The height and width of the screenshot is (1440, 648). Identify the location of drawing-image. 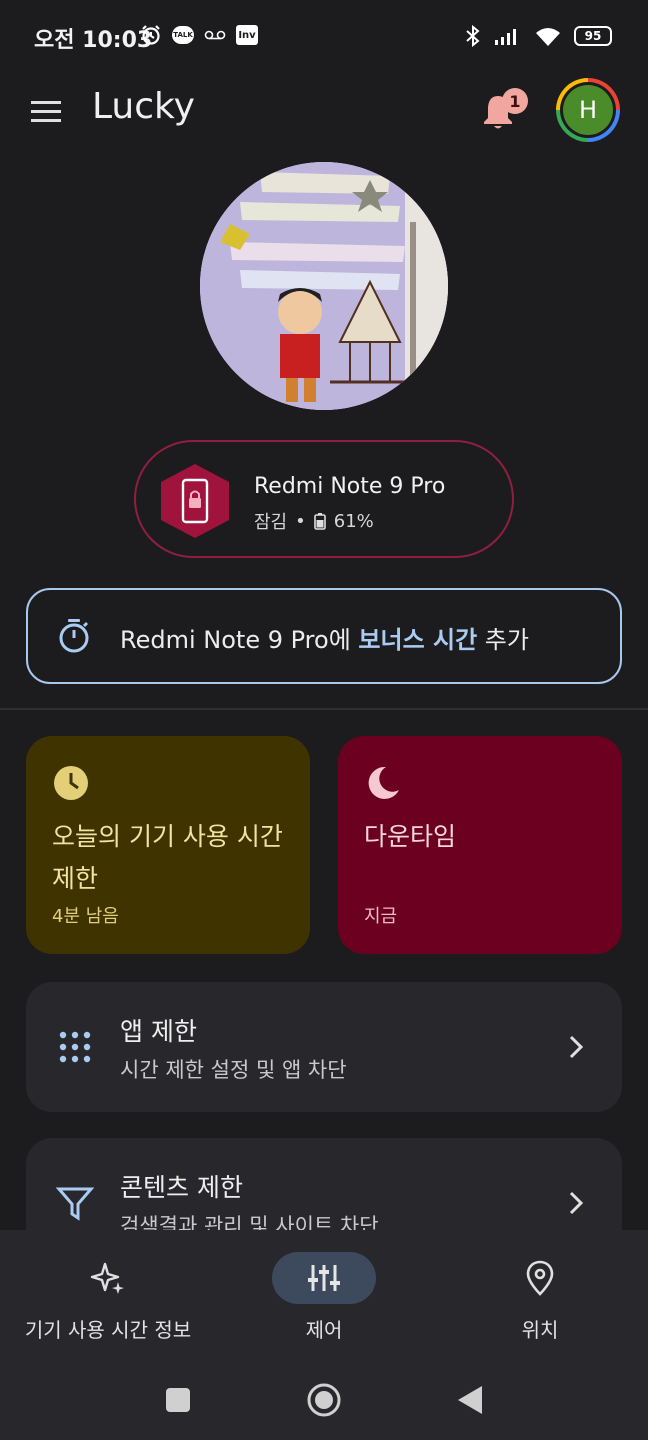
(324, 286).